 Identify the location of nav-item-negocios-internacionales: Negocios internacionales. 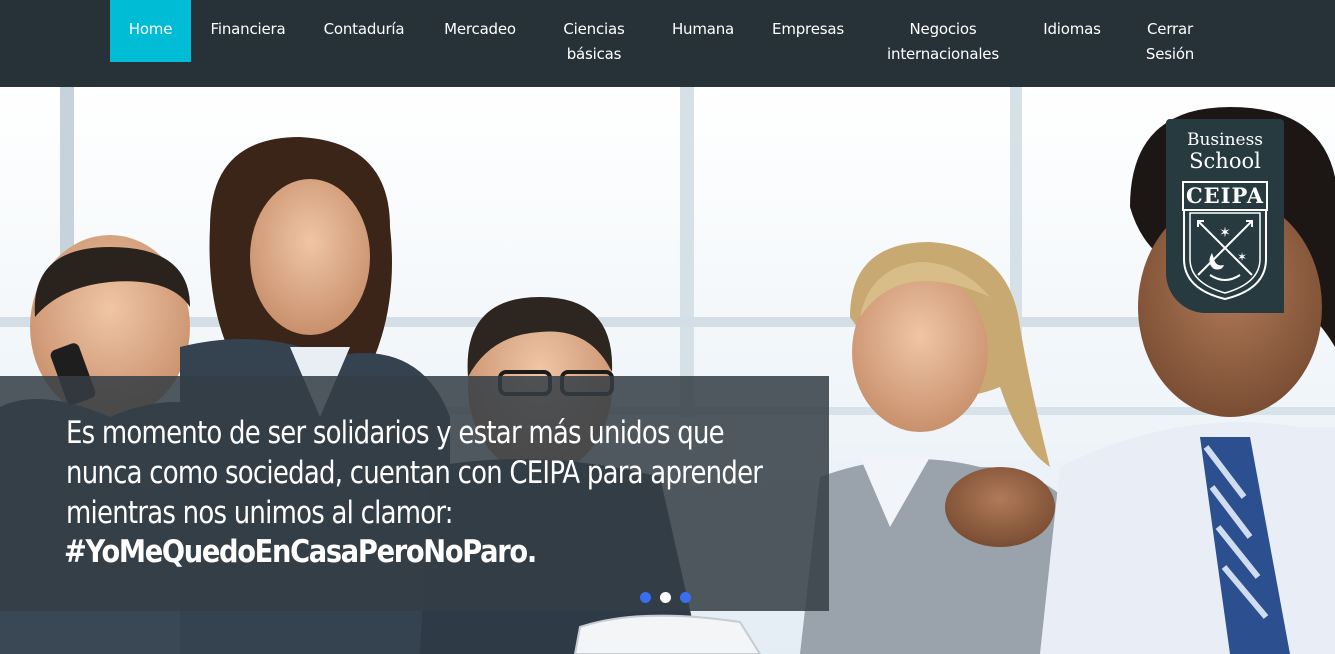
(943, 31).